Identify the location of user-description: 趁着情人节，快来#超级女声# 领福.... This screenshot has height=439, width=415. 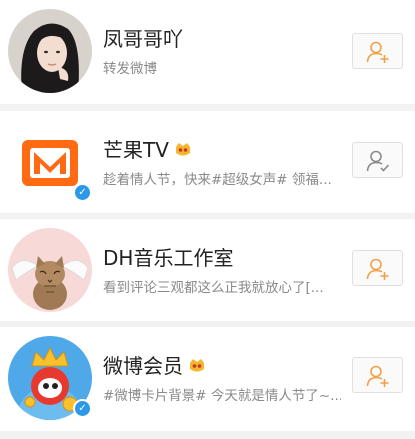
(217, 180).